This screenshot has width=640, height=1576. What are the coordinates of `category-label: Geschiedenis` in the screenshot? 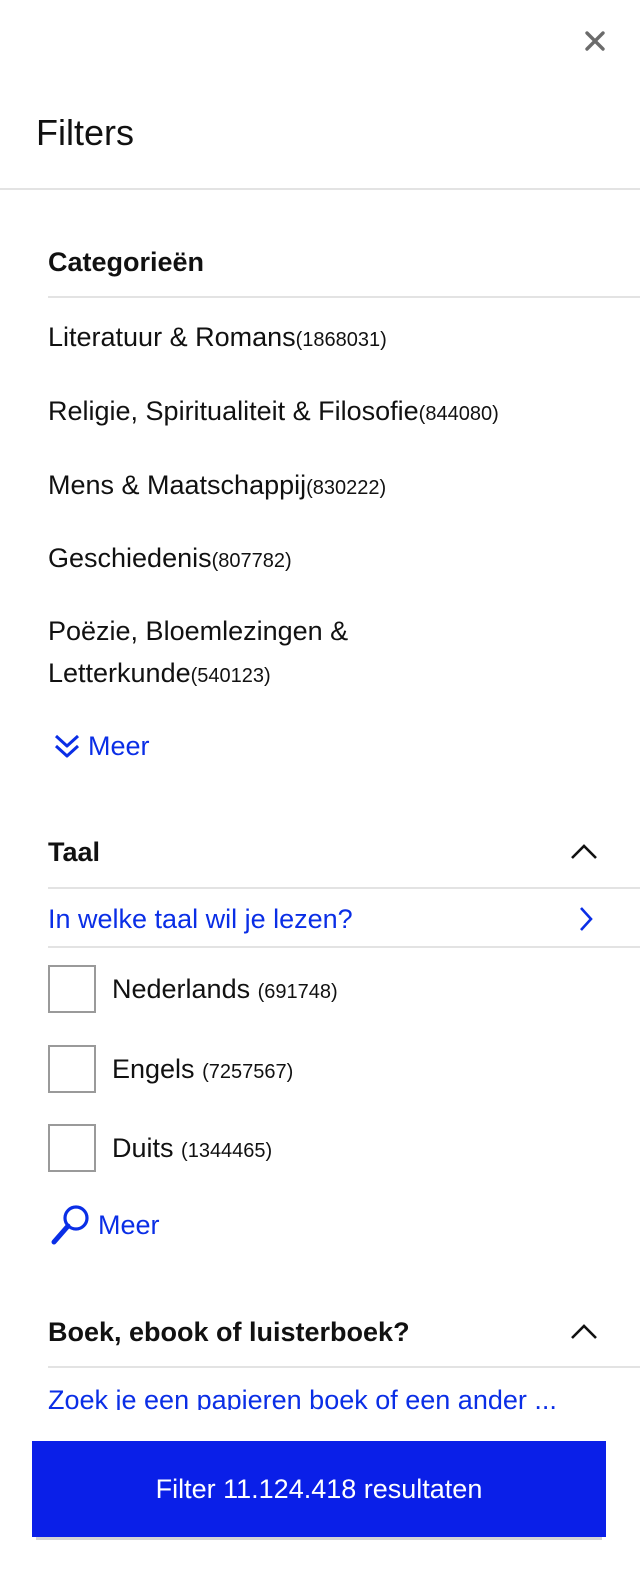 It's located at (130, 558).